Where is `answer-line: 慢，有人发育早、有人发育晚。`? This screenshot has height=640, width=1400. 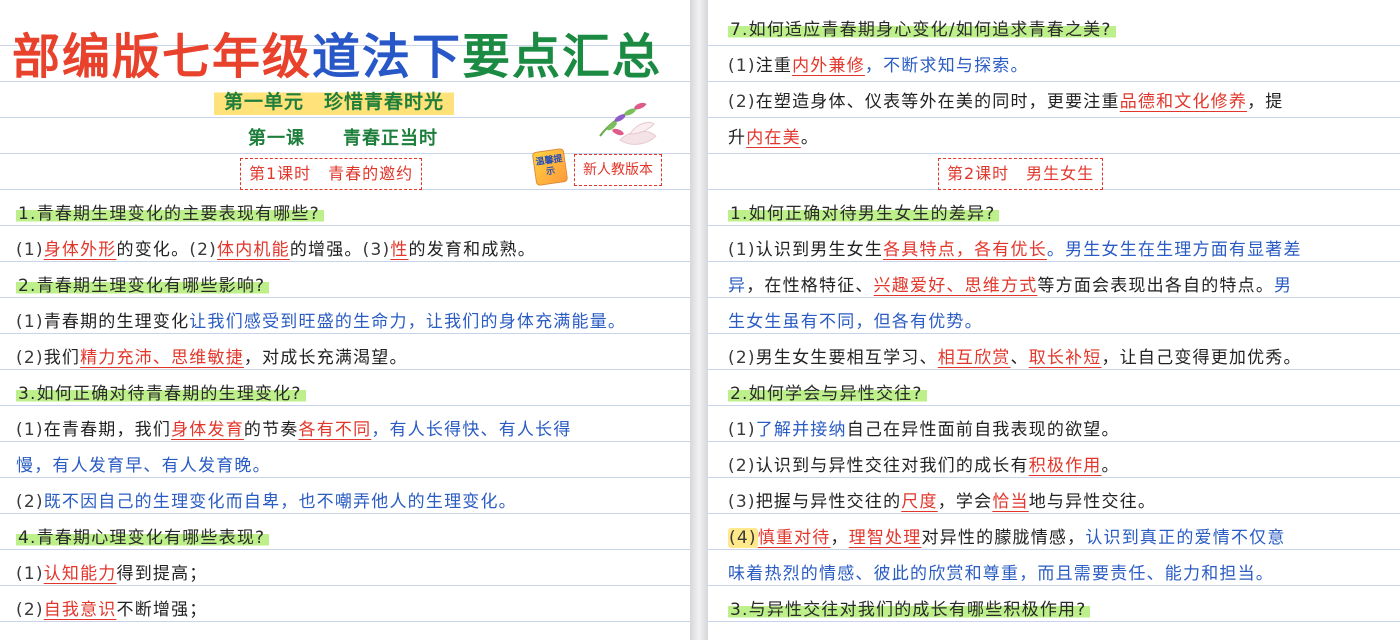 answer-line: 慢，有人发育早、有人发育晚。 is located at coordinates (345, 466).